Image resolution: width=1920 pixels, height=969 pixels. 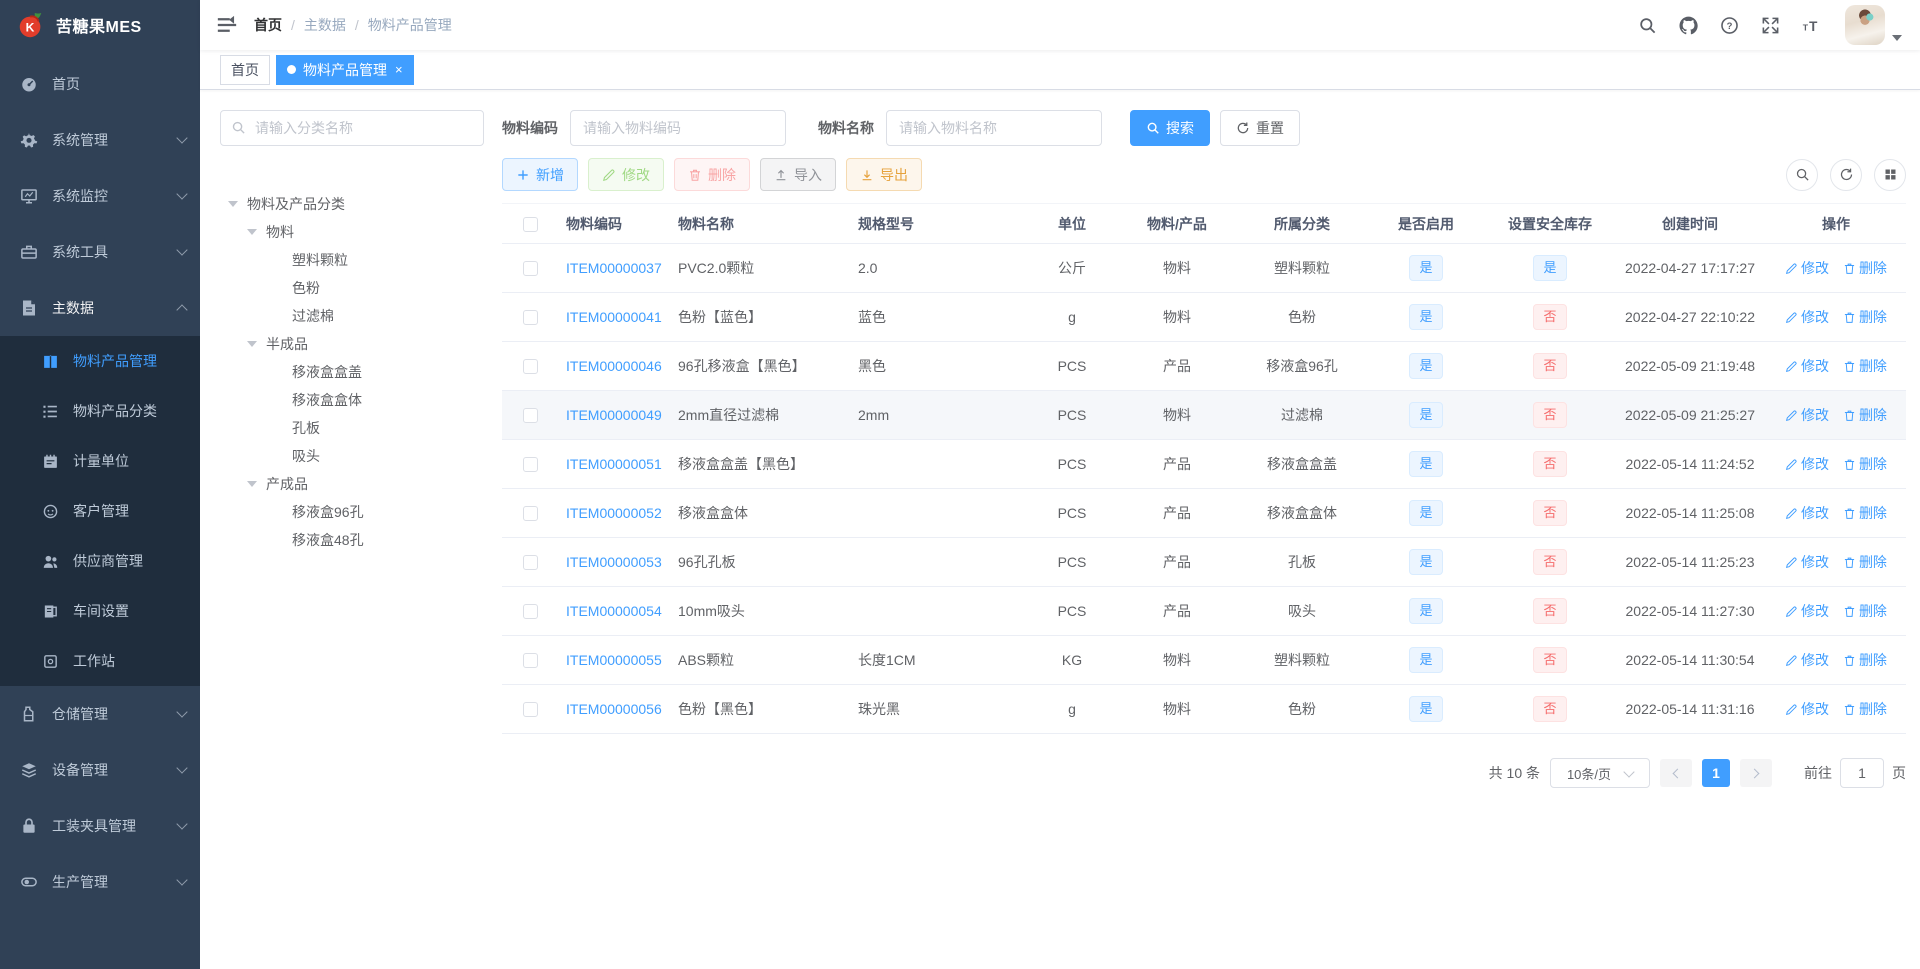 What do you see at coordinates (1647, 25) in the screenshot?
I see `search-icon` at bounding box center [1647, 25].